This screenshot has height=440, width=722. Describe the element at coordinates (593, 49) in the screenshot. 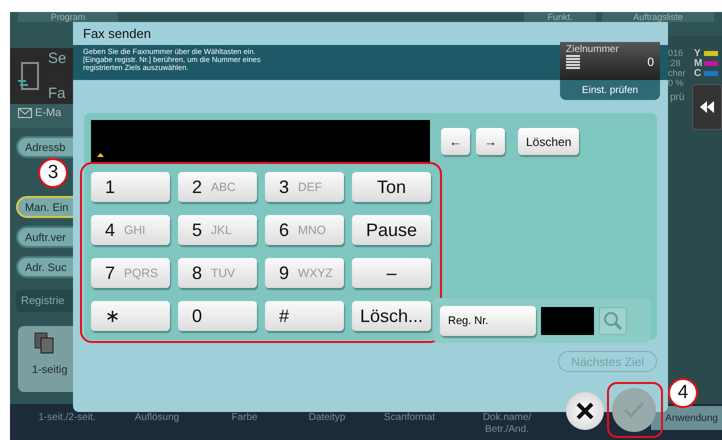

I see `counter-label: Zielnummer` at that location.